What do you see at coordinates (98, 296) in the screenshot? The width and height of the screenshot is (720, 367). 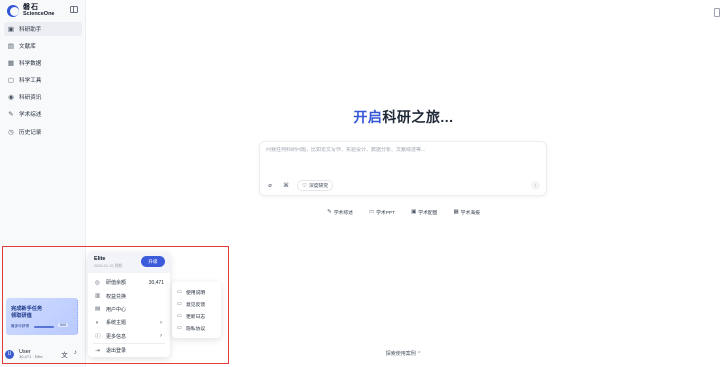 I see `gift-icon: ▥` at bounding box center [98, 296].